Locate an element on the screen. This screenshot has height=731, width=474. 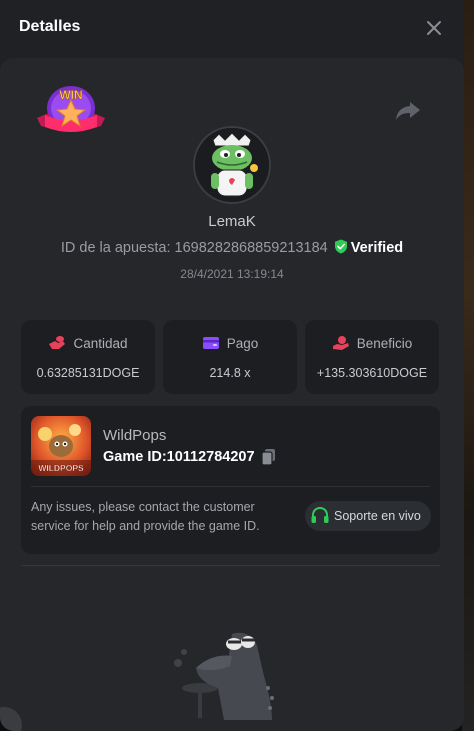
username: LemaK is located at coordinates (232, 221).